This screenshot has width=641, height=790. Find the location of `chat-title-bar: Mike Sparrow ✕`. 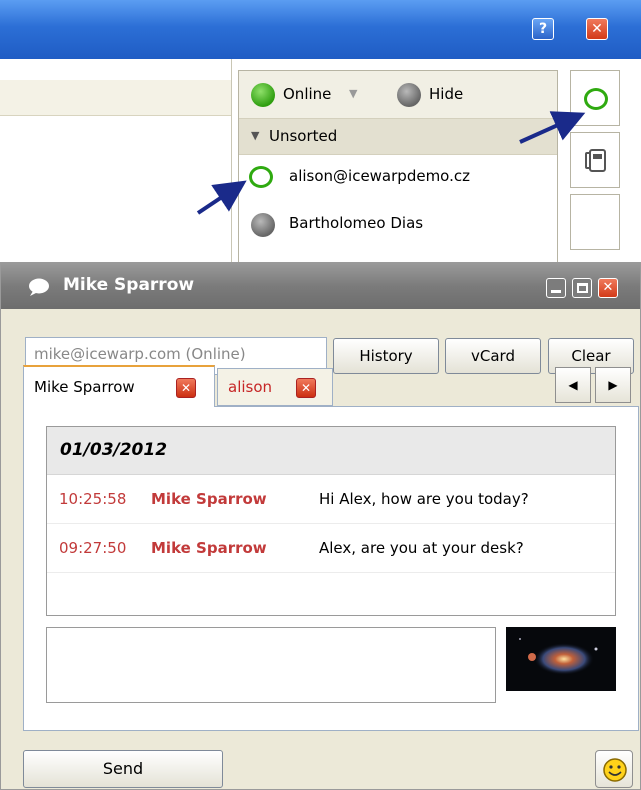

chat-title-bar: Mike Sparrow ✕ is located at coordinates (320, 286).